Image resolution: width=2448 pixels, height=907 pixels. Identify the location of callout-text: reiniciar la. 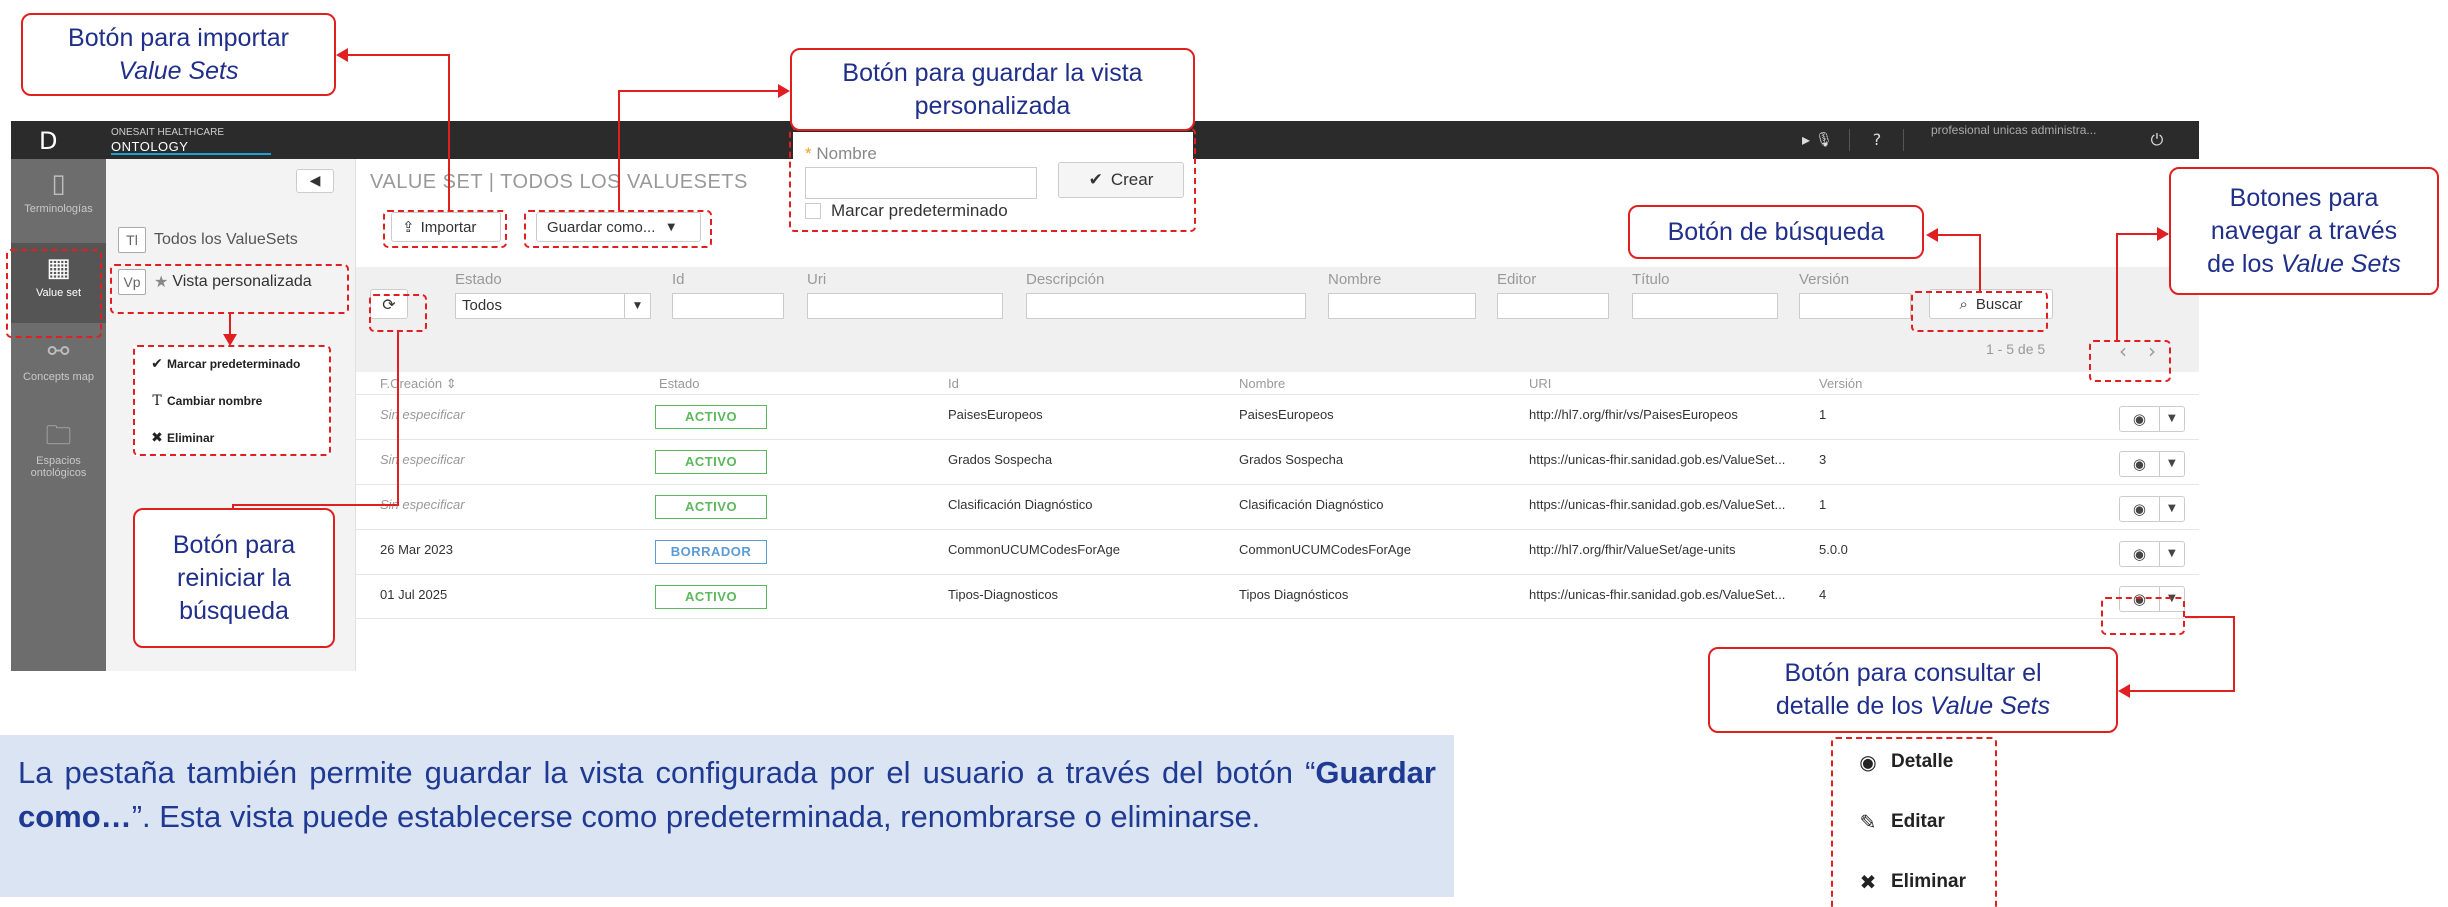
(234, 577).